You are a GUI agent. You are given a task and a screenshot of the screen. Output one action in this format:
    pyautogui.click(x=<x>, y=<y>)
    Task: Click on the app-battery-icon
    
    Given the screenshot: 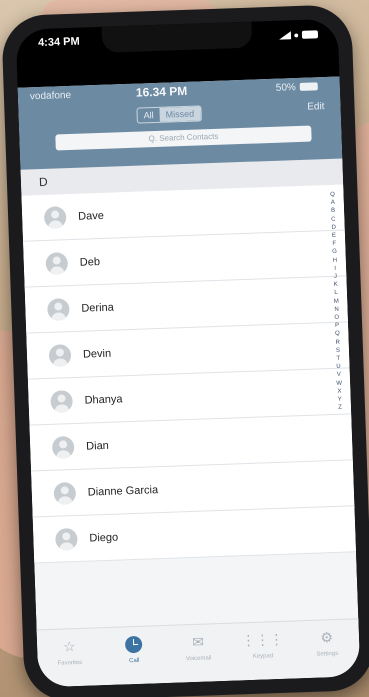 What is the action you would take?
    pyautogui.click(x=308, y=86)
    